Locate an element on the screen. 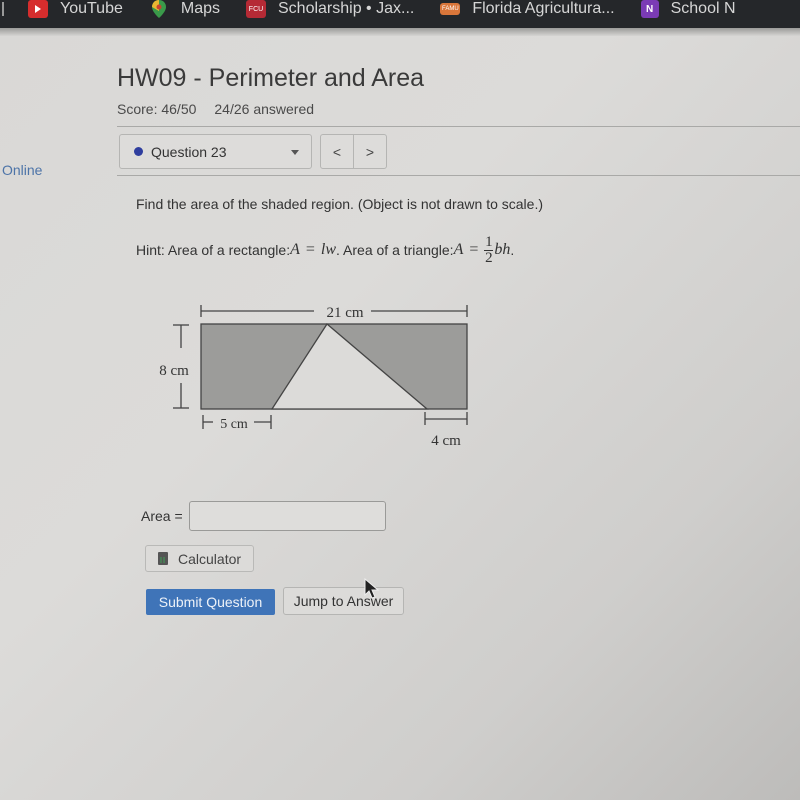 The width and height of the screenshot is (800, 800). maps-icon is located at coordinates (159, 9).